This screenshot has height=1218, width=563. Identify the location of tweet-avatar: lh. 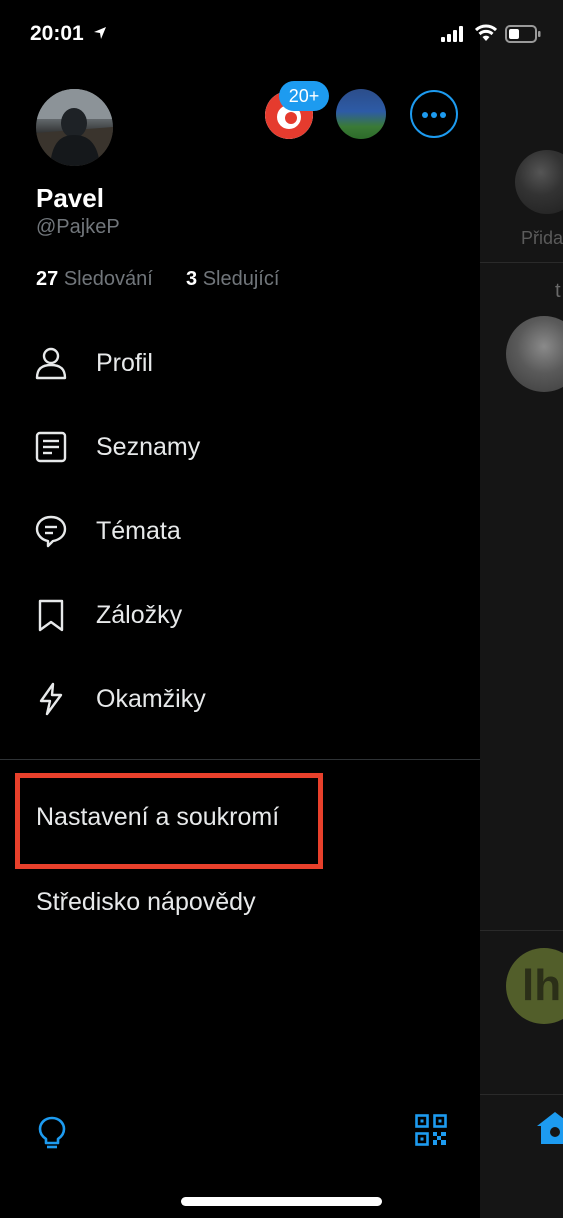
(534, 986).